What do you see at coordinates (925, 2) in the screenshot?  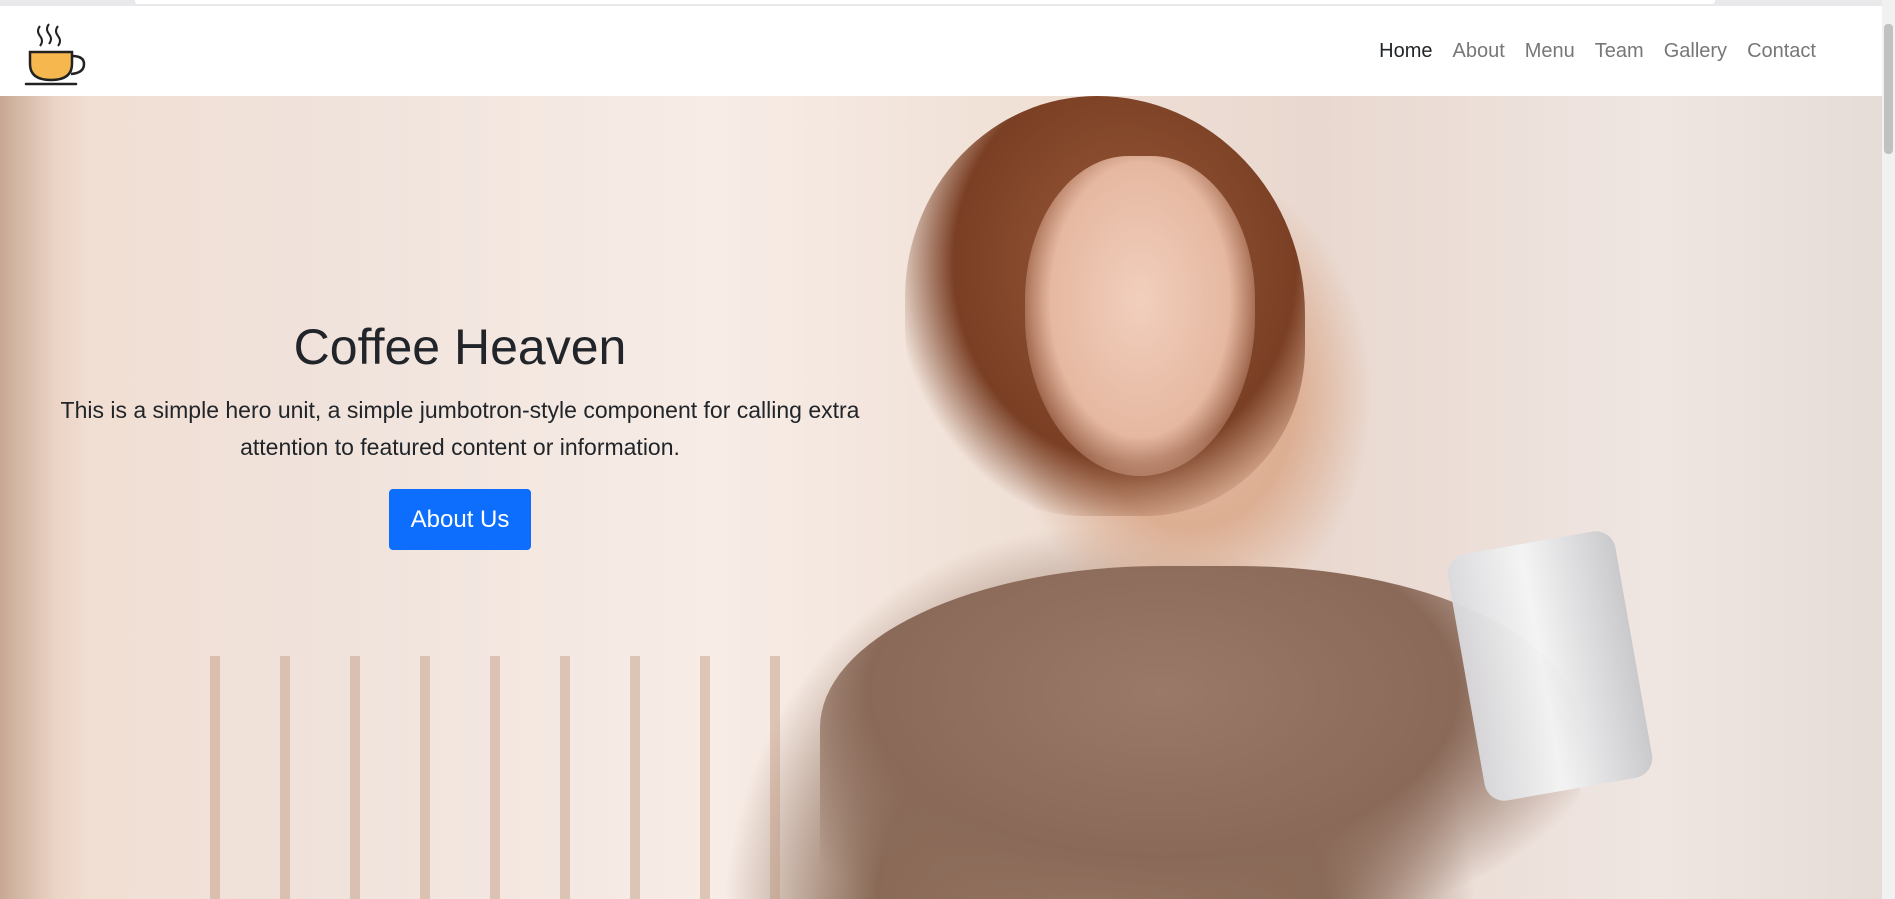 I see `browser-tab-strip` at bounding box center [925, 2].